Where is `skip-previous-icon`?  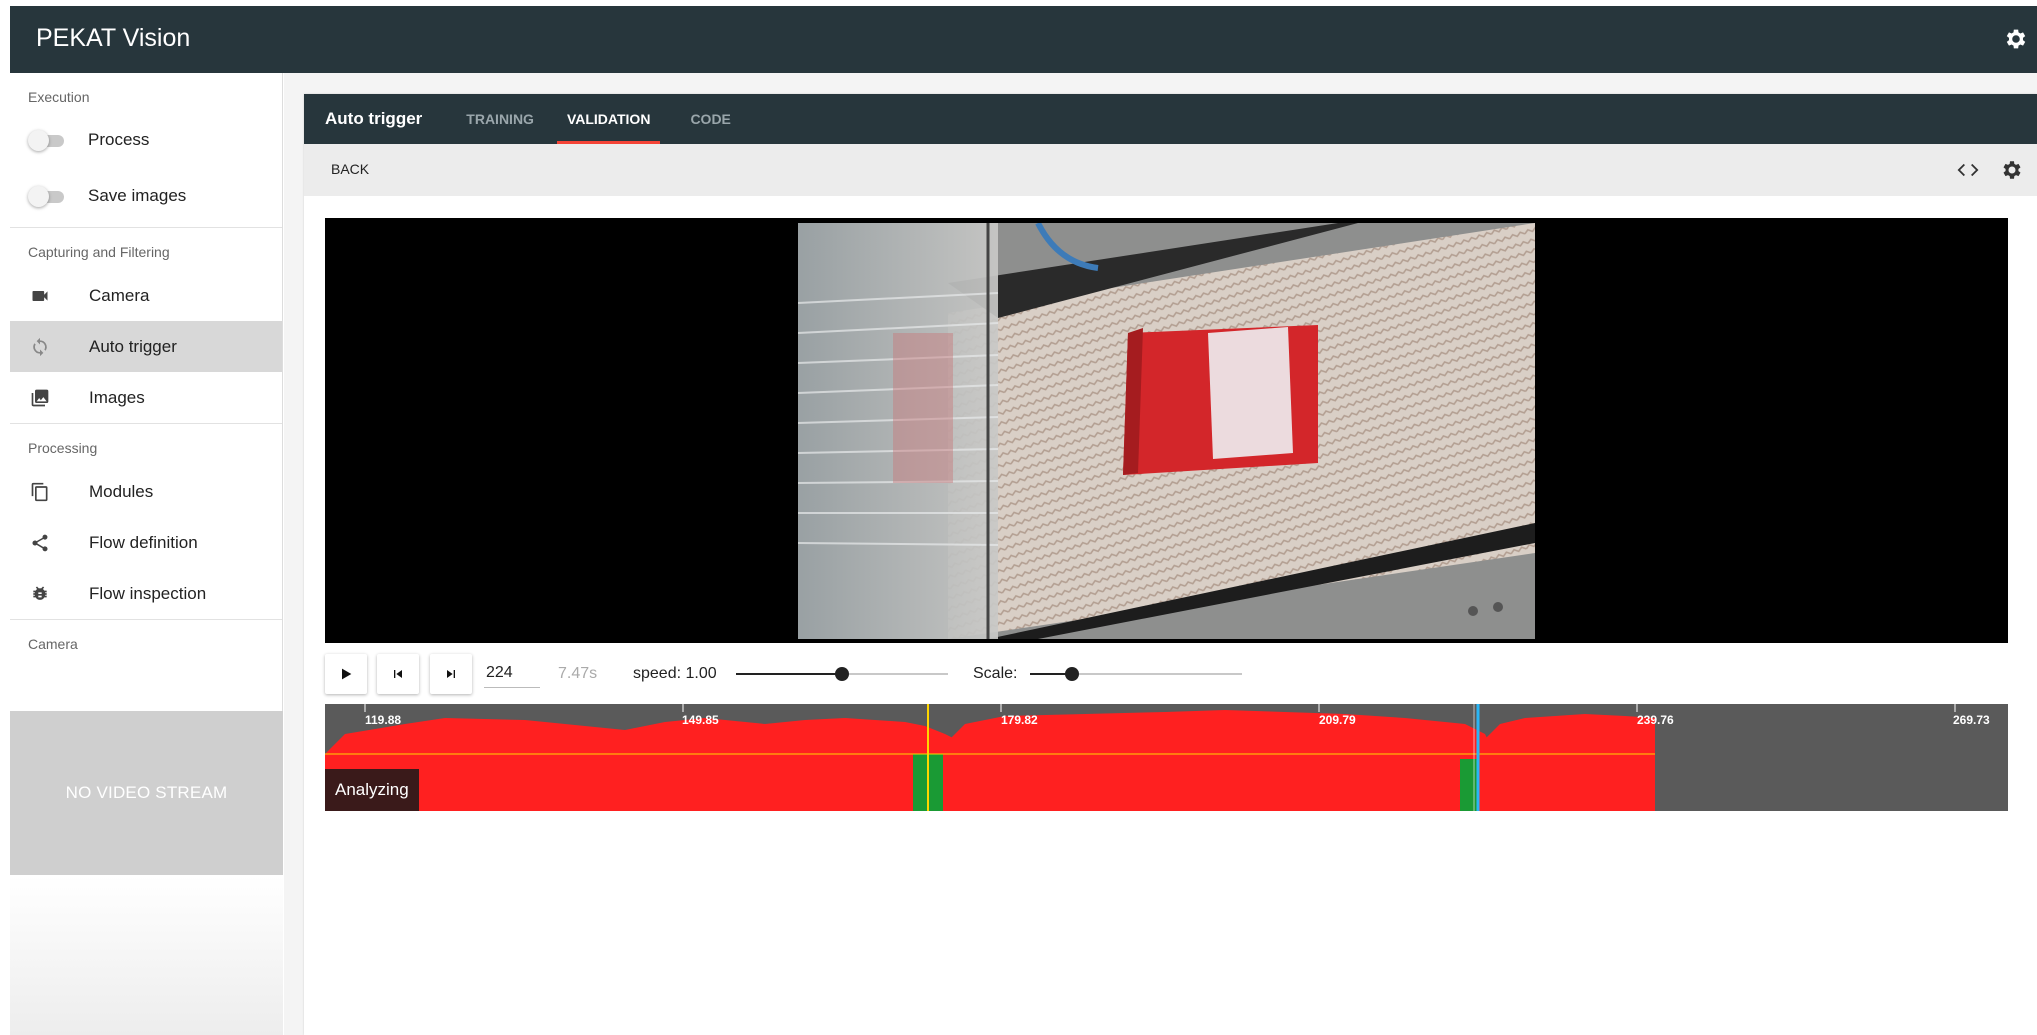 skip-previous-icon is located at coordinates (398, 674).